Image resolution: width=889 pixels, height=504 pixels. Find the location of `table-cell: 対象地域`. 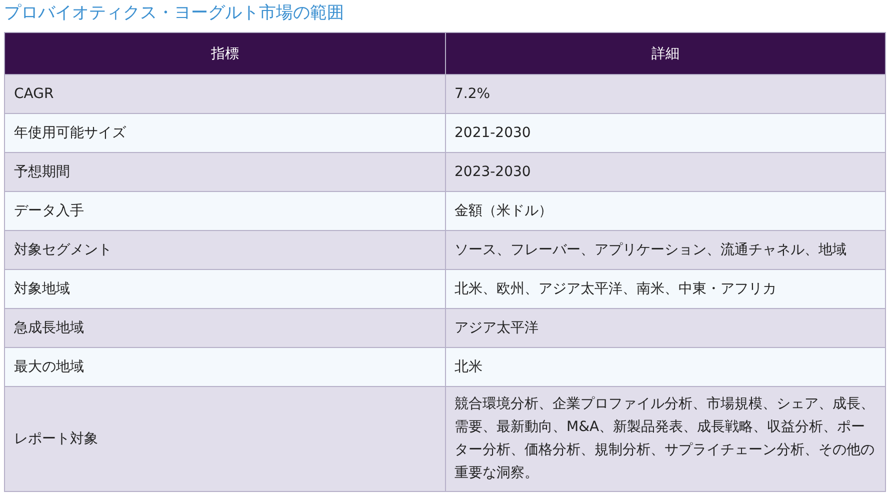

table-cell: 対象地域 is located at coordinates (224, 289).